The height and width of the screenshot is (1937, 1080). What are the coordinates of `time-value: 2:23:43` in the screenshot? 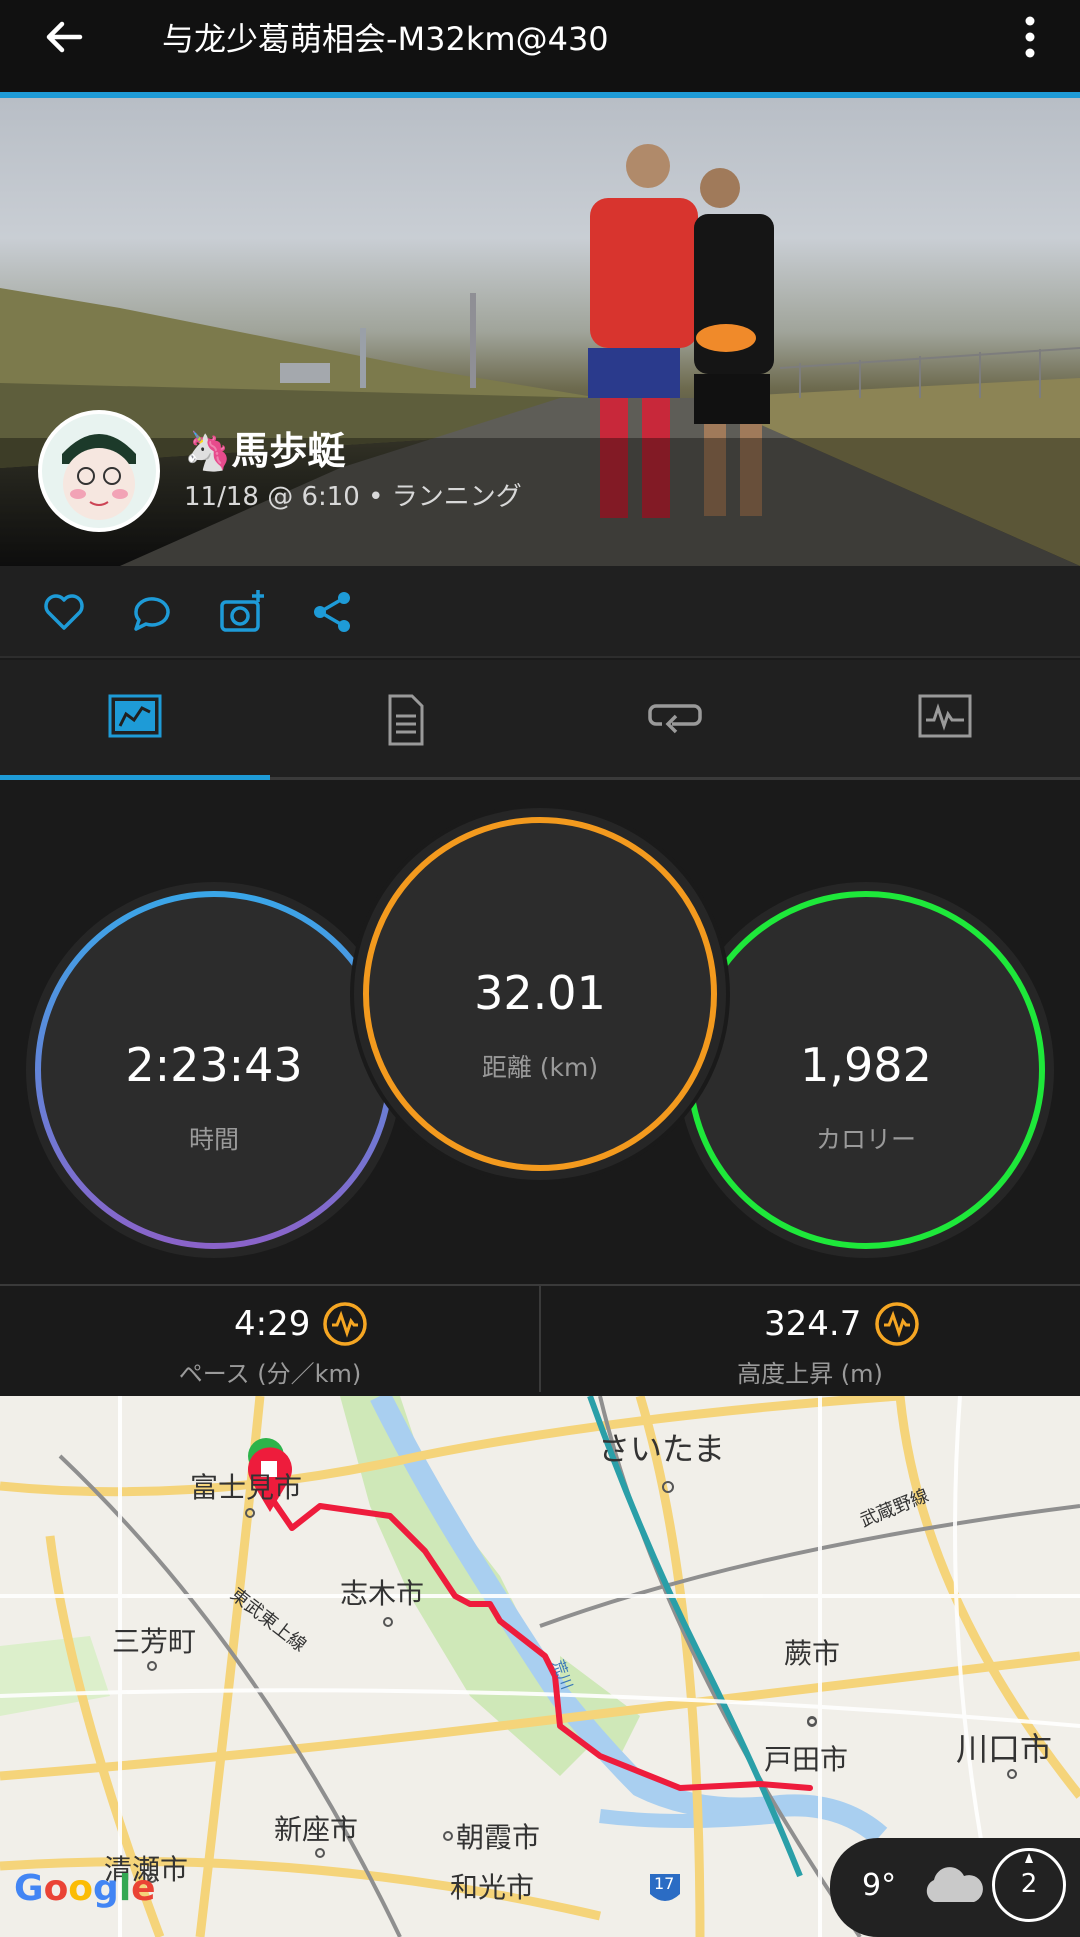 It's located at (214, 1065).